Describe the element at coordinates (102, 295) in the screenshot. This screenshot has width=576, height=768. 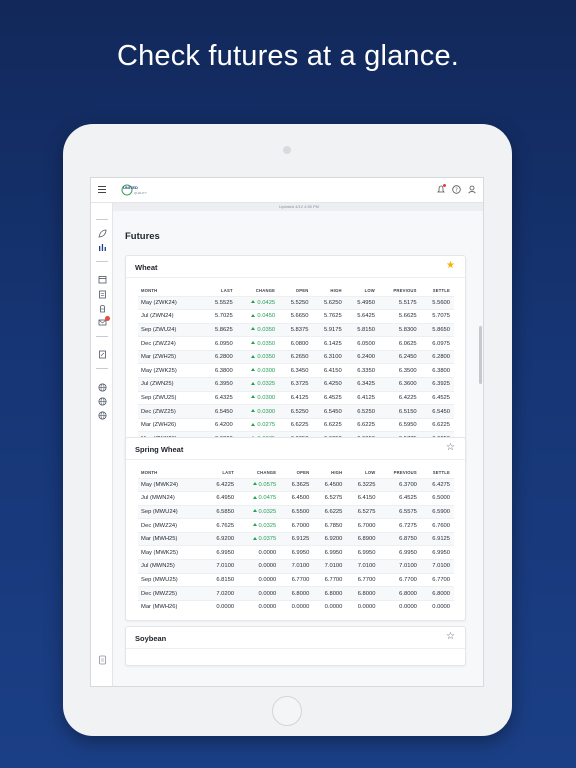
I see `document-icon` at that location.